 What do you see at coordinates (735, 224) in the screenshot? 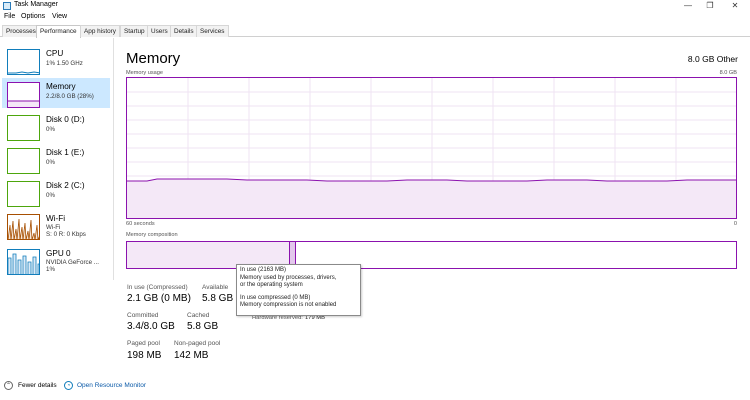
I see `time-axis-end: 0` at bounding box center [735, 224].